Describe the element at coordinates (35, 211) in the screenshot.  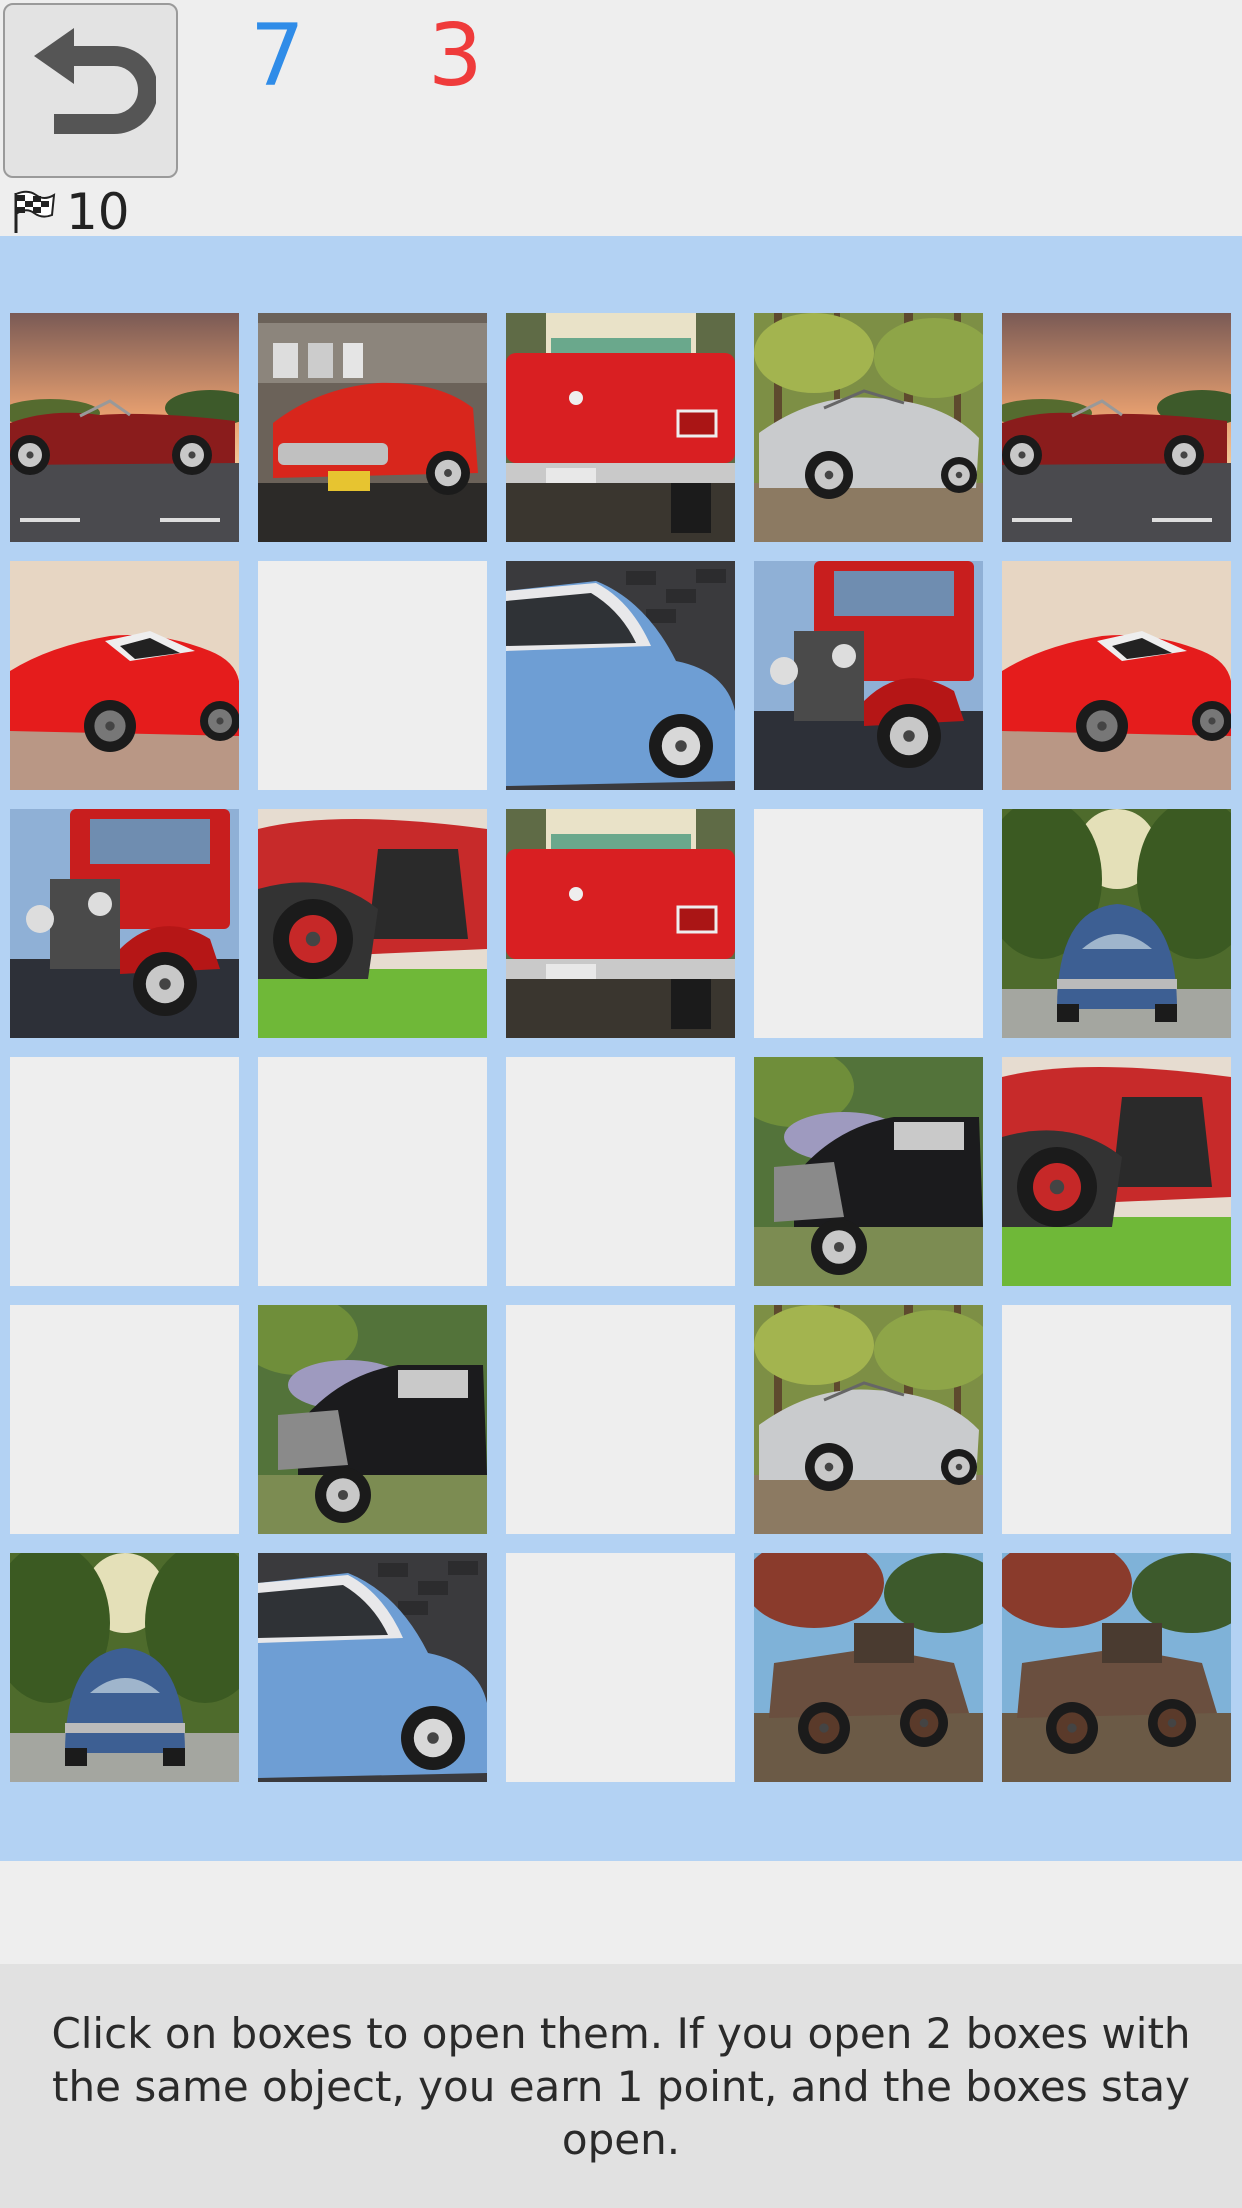
I see `checkered-flag-icon` at that location.